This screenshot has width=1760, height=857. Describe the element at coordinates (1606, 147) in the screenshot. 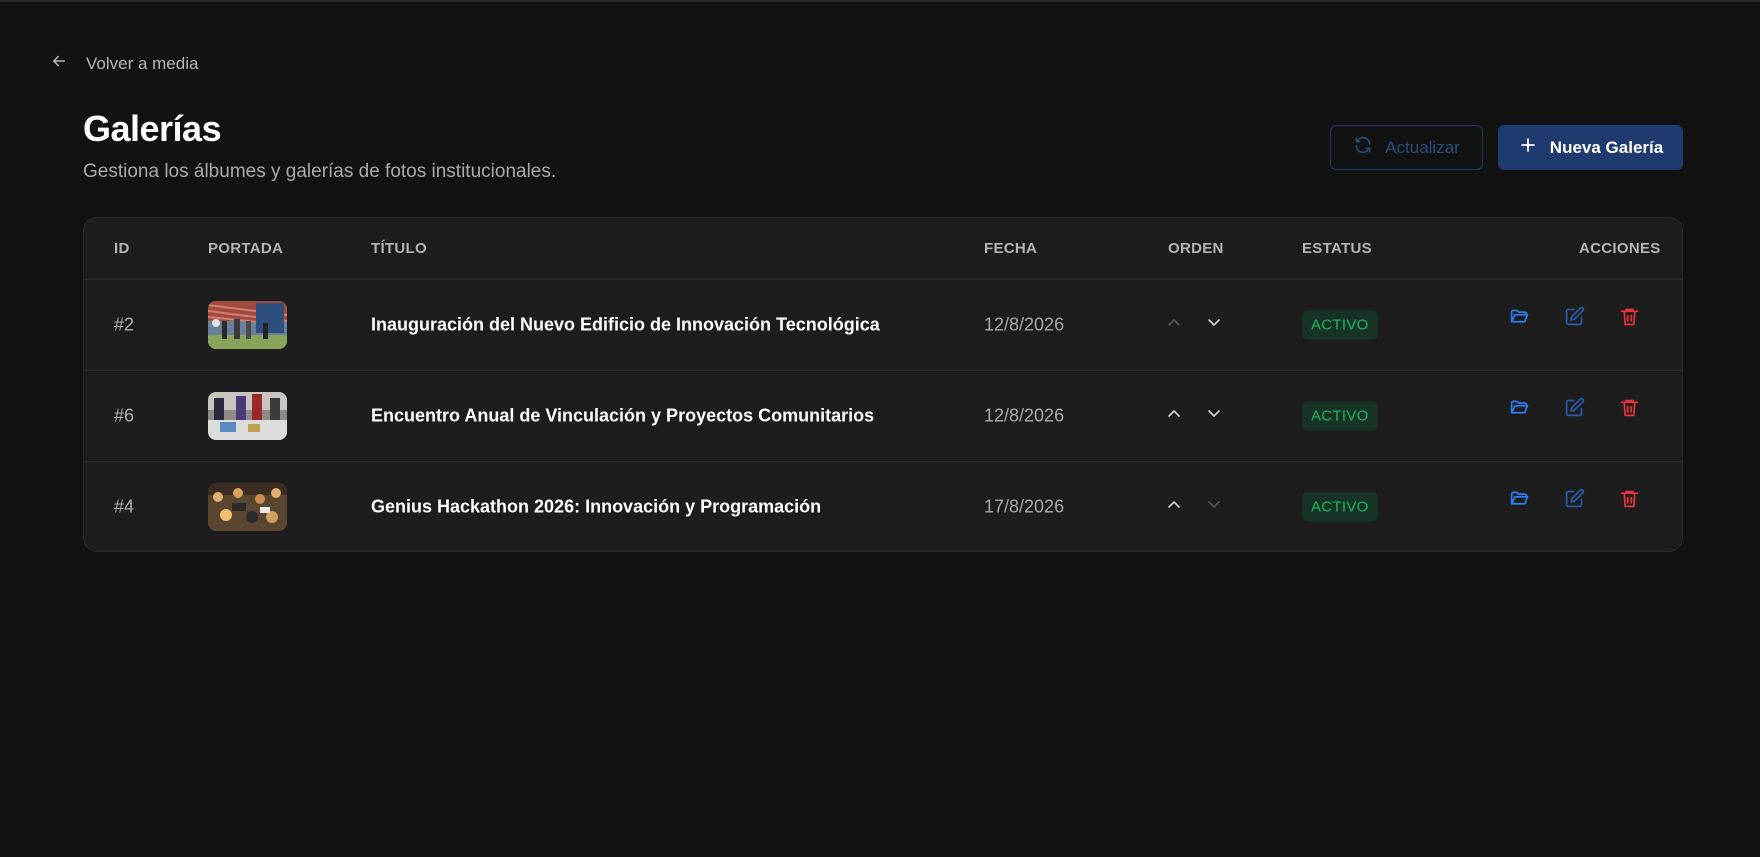

I see `new-gallery-button-label: Nueva Galería` at that location.